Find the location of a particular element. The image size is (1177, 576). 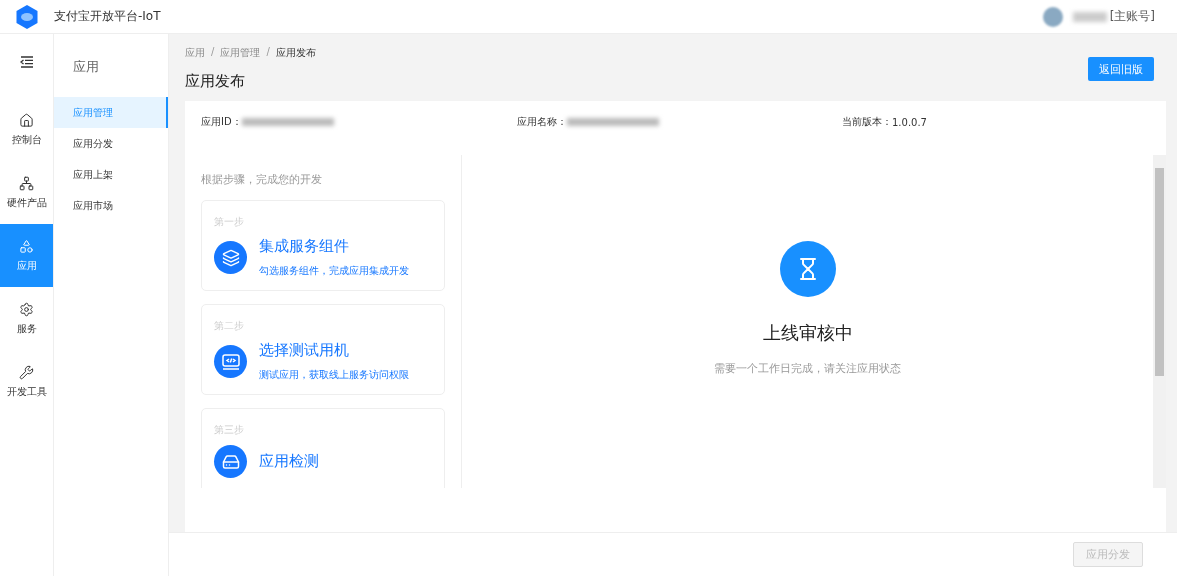

rail-label: 服务 is located at coordinates (26, 329).